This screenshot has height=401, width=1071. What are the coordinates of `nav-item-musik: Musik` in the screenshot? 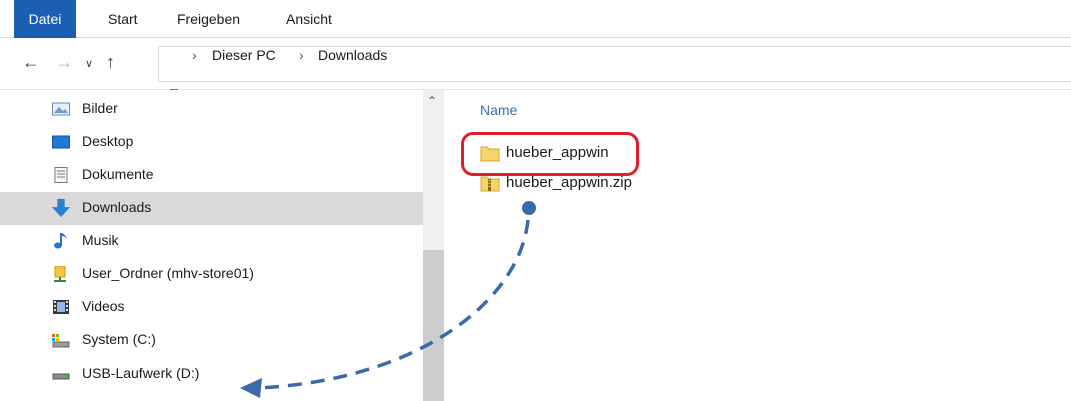 It's located at (211, 241).